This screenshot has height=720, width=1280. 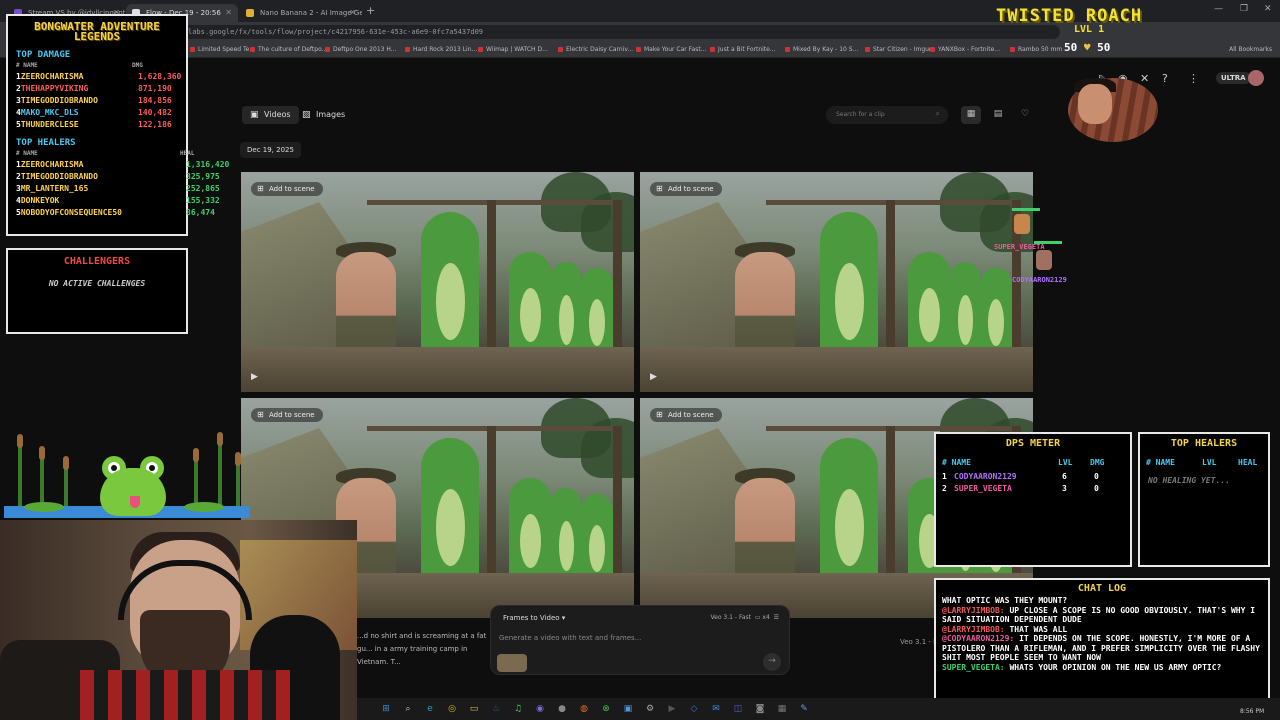 I want to click on bookmark: Rambo 50 mm, so click(x=1036, y=49).